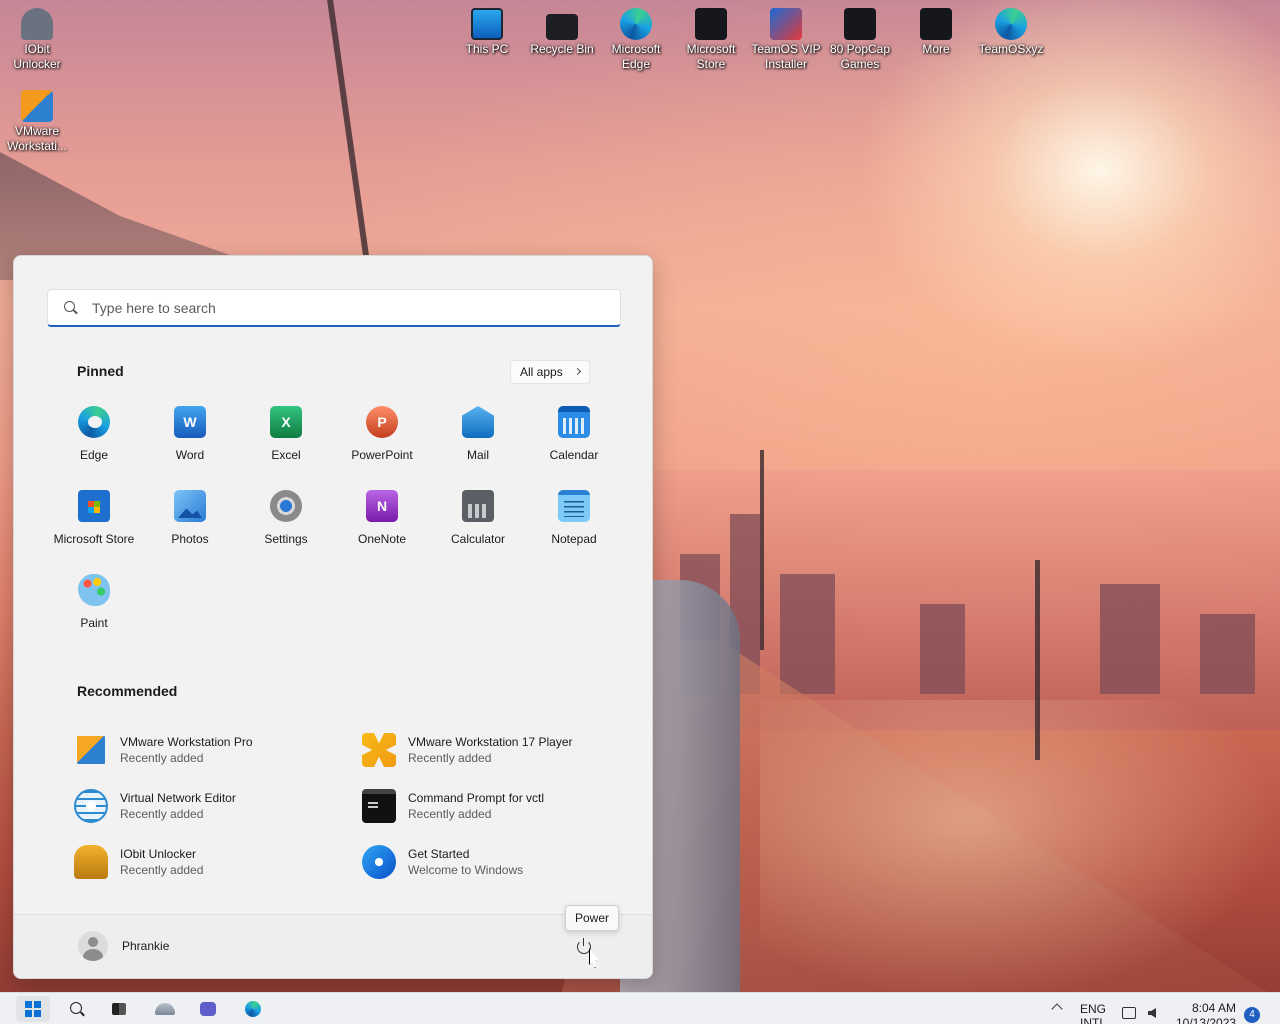 Image resolution: width=1280 pixels, height=1024 pixels. Describe the element at coordinates (71, 307) in the screenshot. I see `search-icon` at that location.